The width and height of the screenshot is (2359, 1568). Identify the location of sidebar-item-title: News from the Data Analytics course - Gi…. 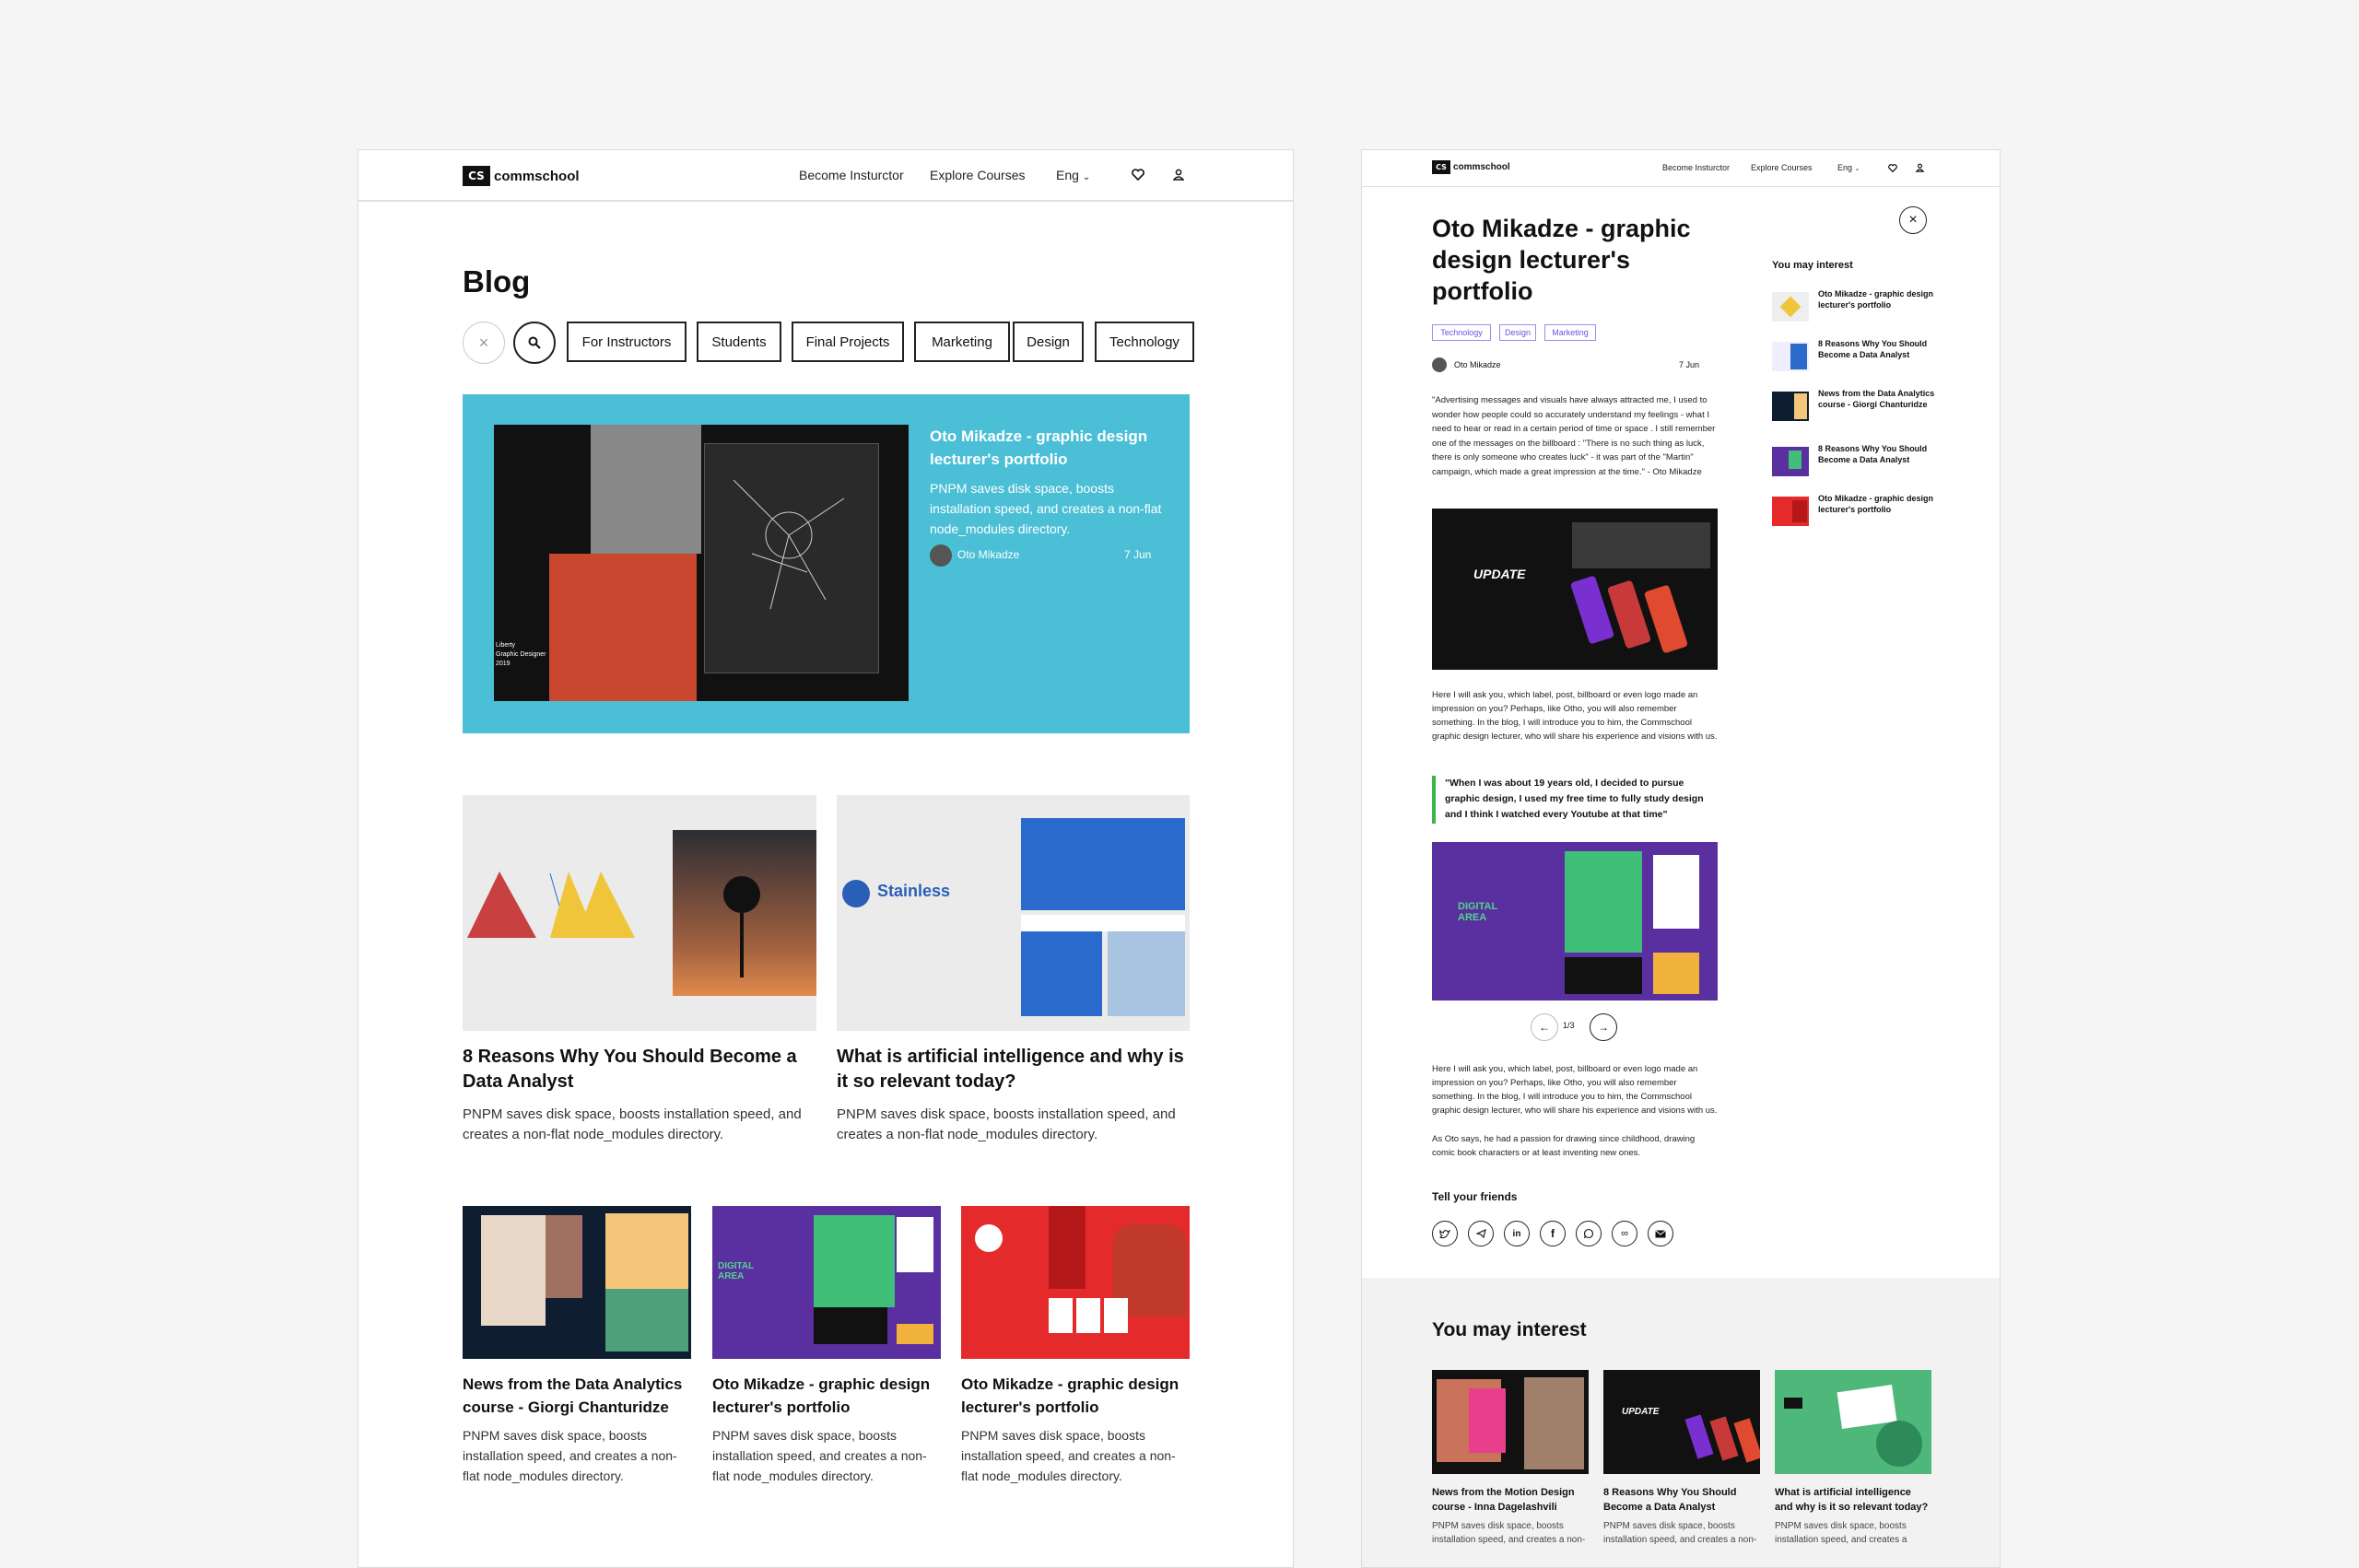
(1876, 399).